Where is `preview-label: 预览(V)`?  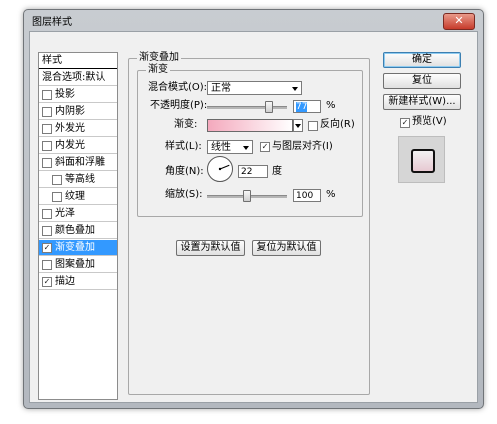 preview-label: 预览(V) is located at coordinates (429, 121).